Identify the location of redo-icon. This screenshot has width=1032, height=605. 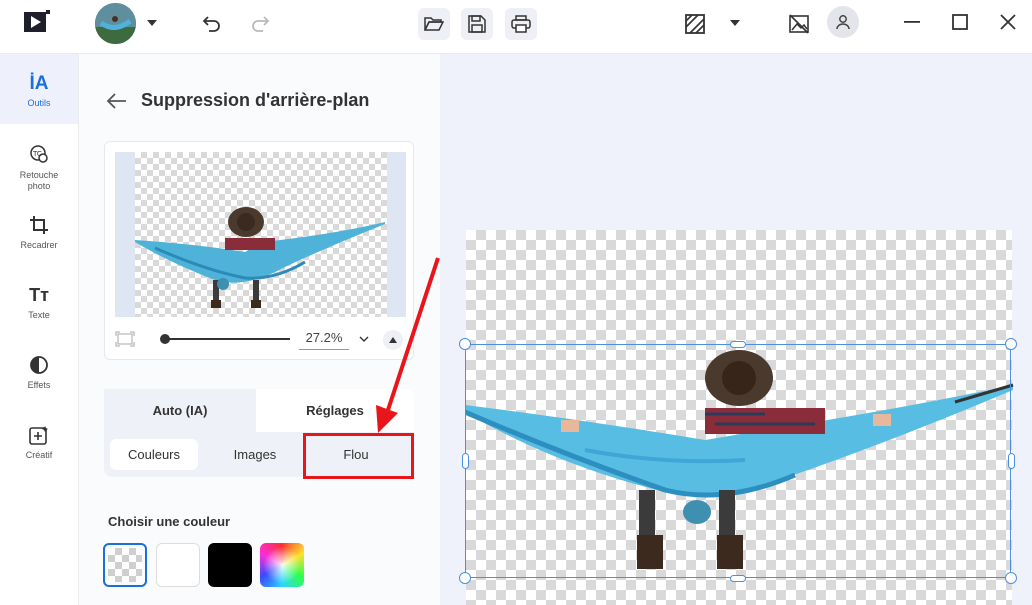
(260, 24).